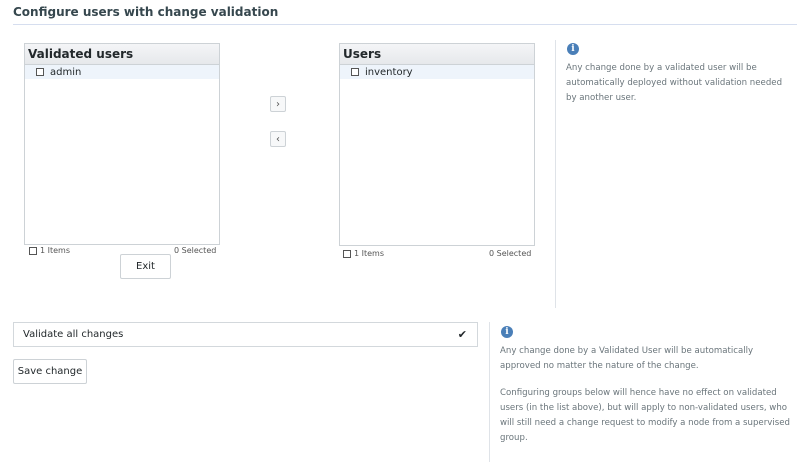  I want to click on validate-all-label: Validate all changes, so click(73, 334).